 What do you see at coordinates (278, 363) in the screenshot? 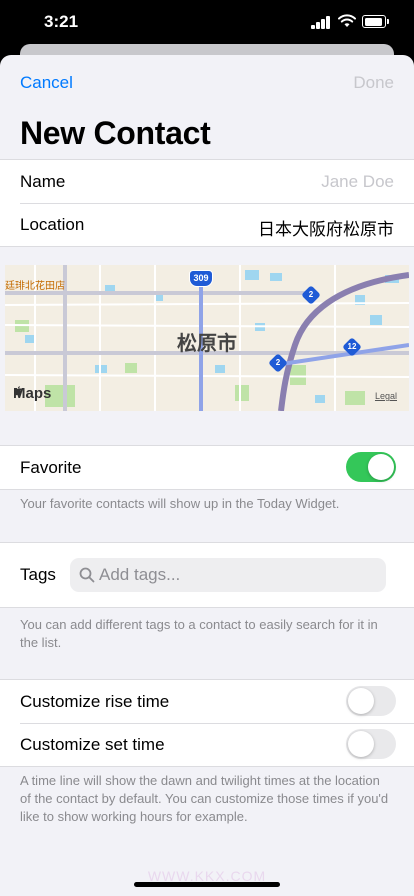
I see `route-2-shield-lower: 2` at bounding box center [278, 363].